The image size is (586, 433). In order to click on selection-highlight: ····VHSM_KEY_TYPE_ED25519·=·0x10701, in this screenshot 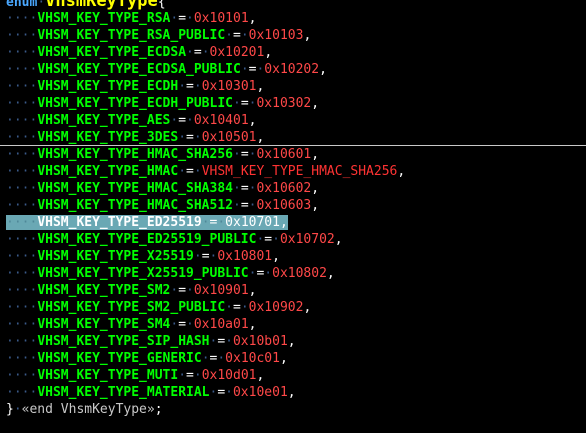, I will do `click(147, 222)`.